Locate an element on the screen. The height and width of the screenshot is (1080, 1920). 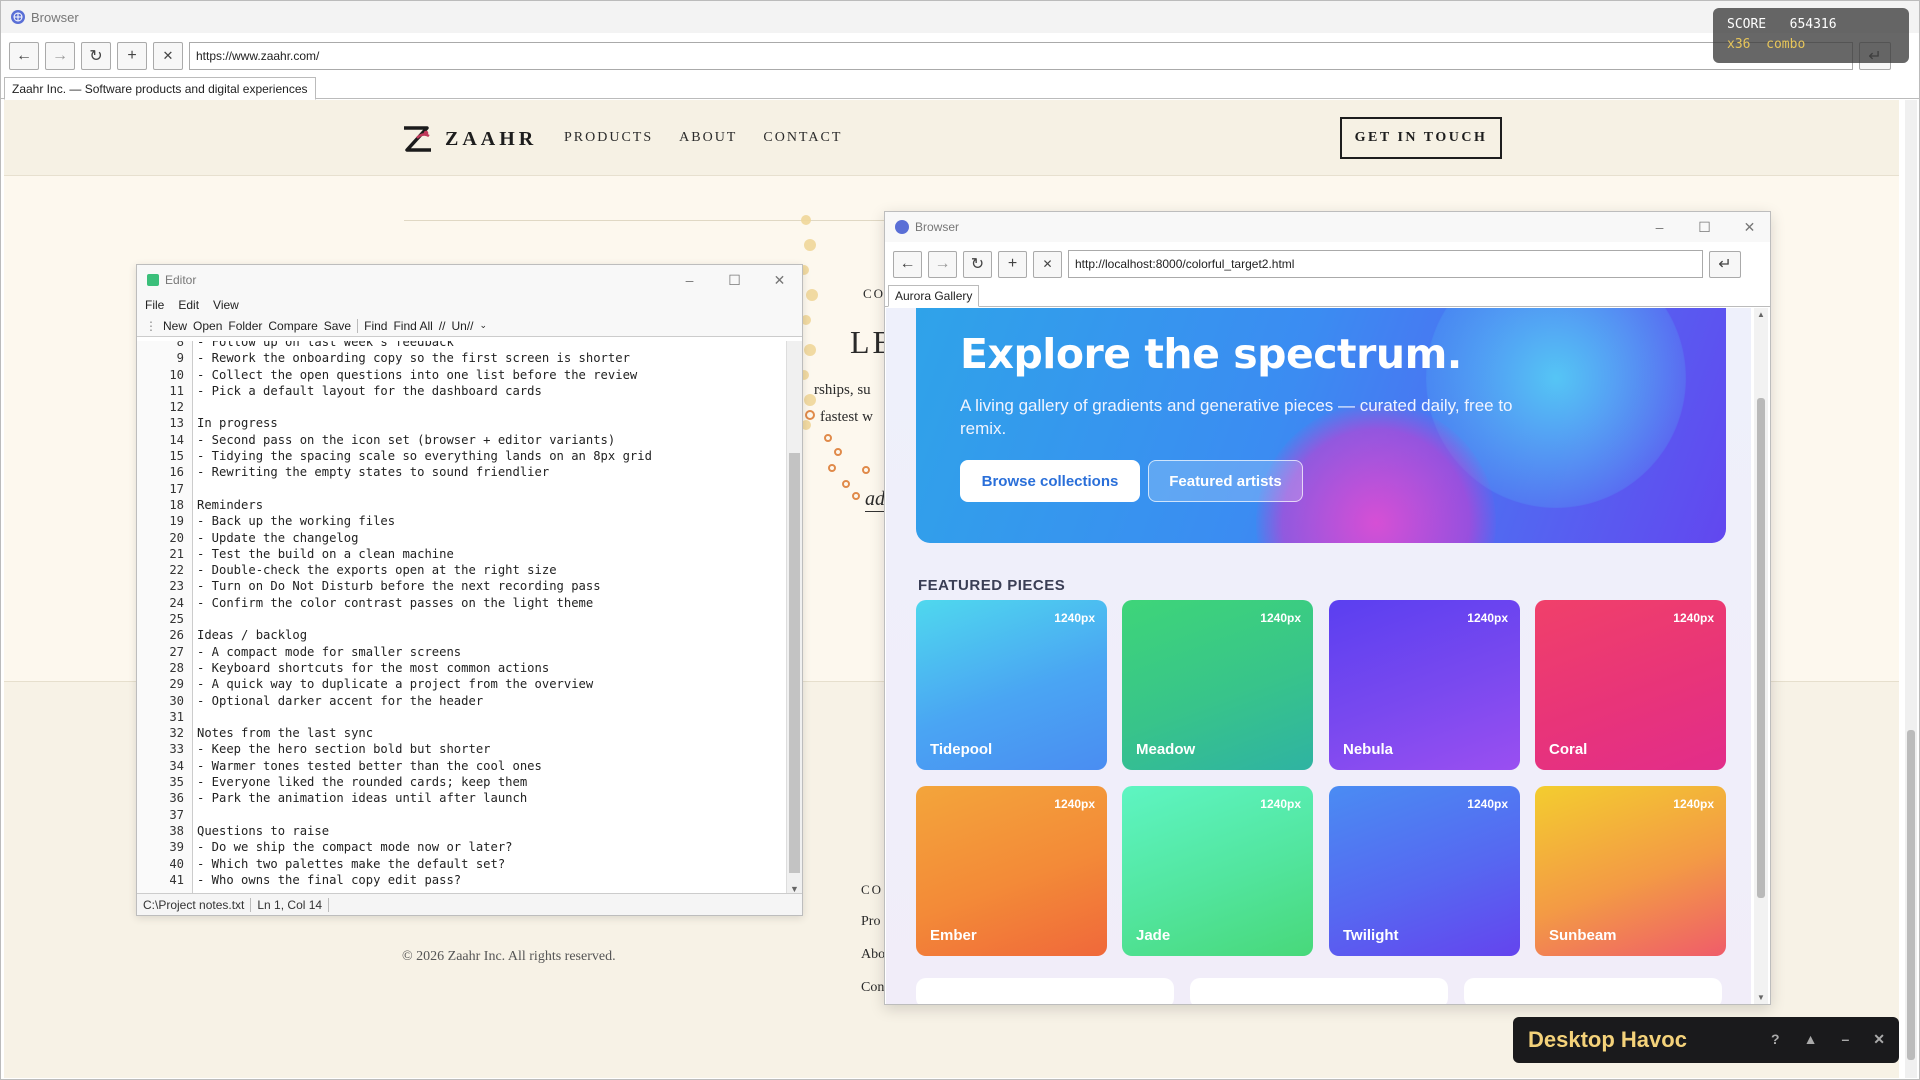
tool-open: Open is located at coordinates (207, 326).